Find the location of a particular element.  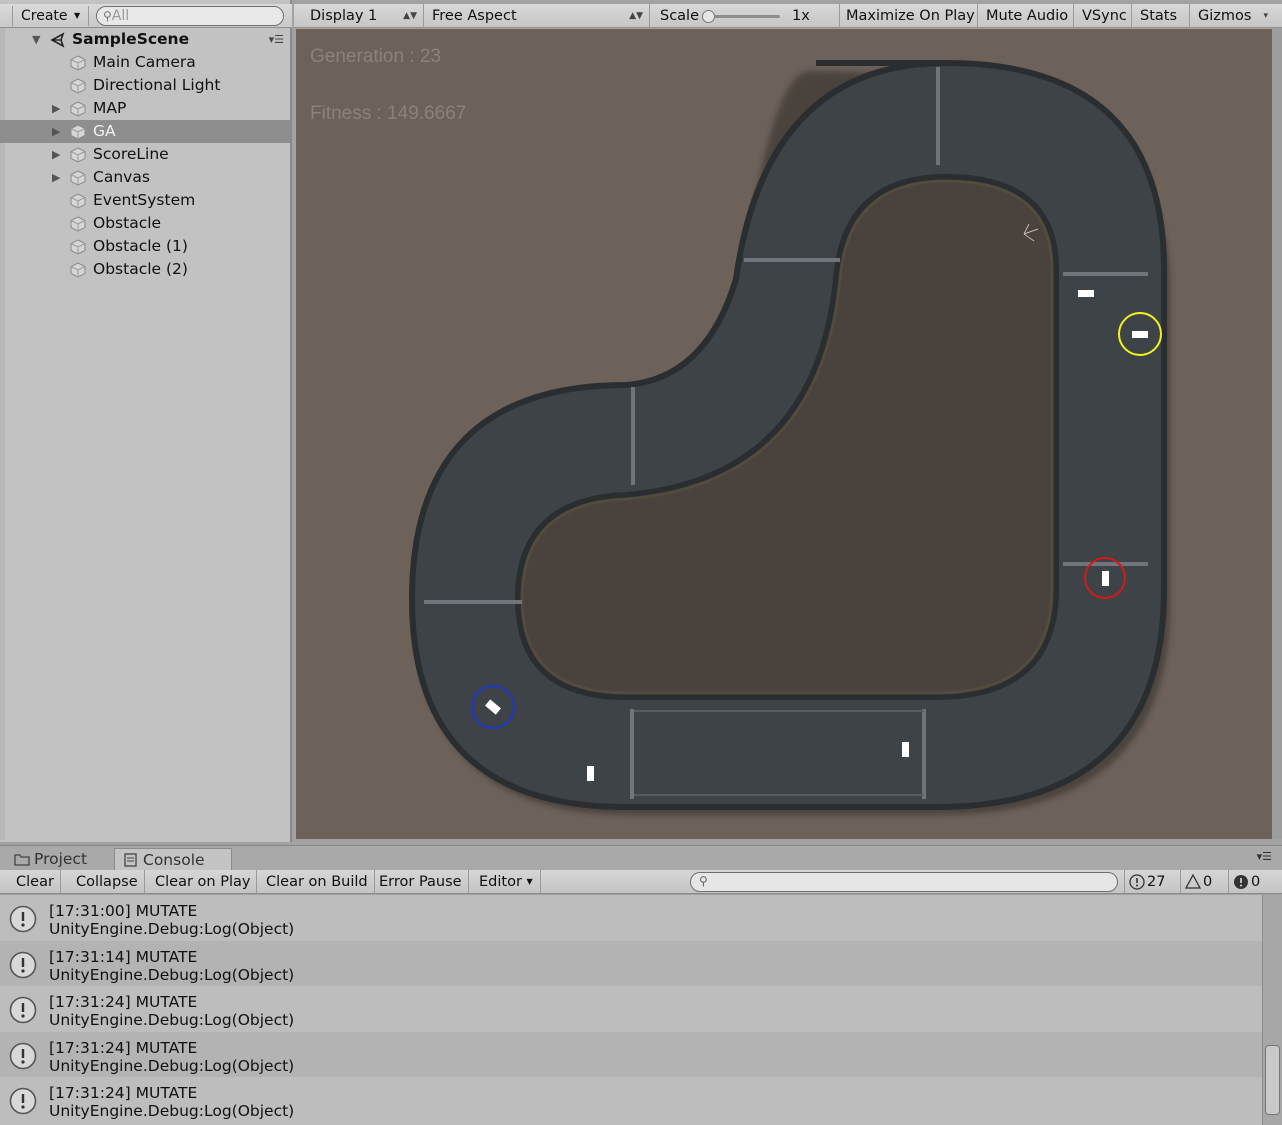

mute-audio-toggle: Mute Audio is located at coordinates (1026, 16).